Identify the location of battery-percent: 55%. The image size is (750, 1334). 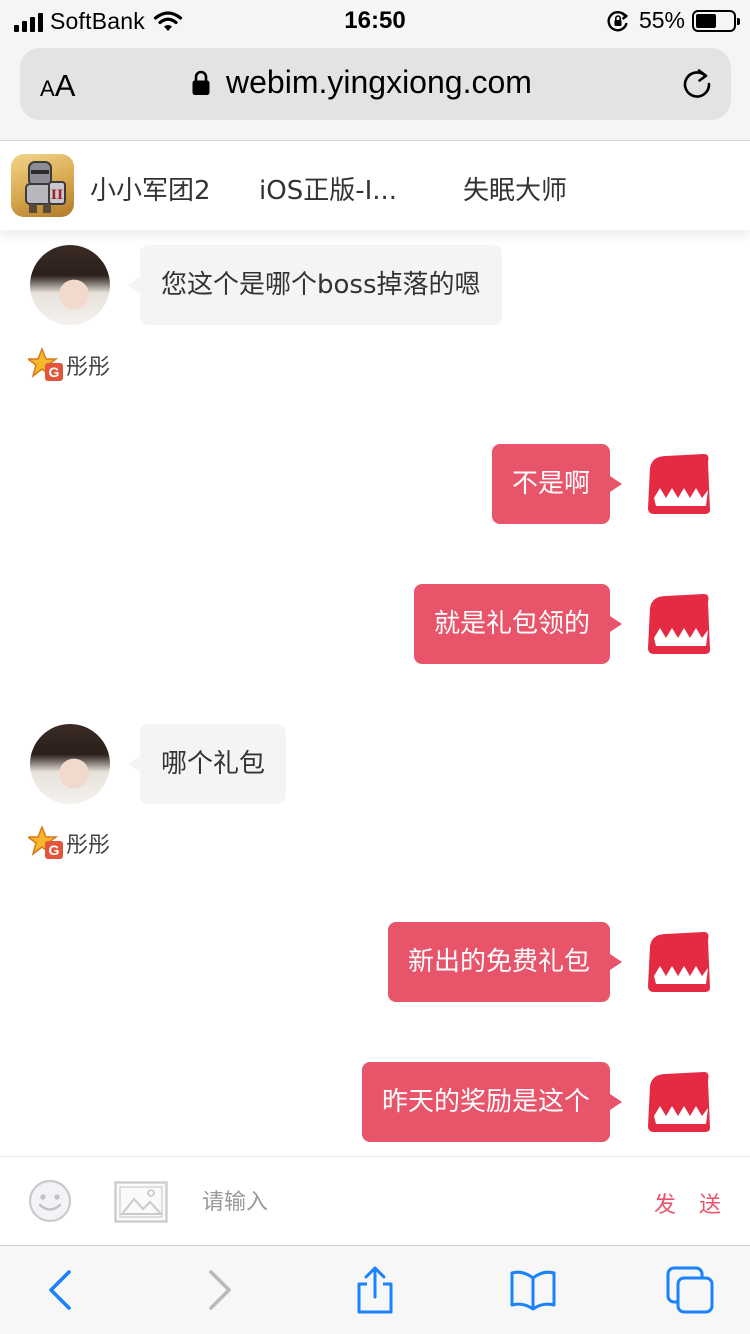
(661, 20).